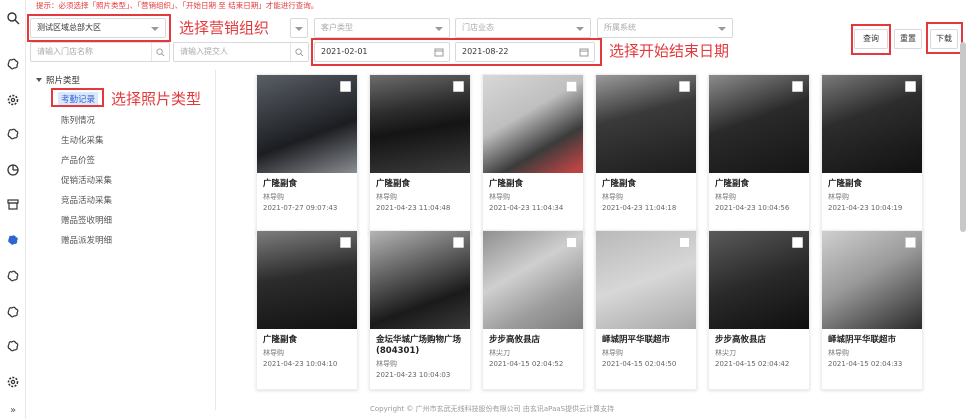 The width and height of the screenshot is (968, 420). What do you see at coordinates (872, 310) in the screenshot?
I see `photo-card: 峄城阴平华联超市 林导购 2021-04-15 02:04:33` at bounding box center [872, 310].